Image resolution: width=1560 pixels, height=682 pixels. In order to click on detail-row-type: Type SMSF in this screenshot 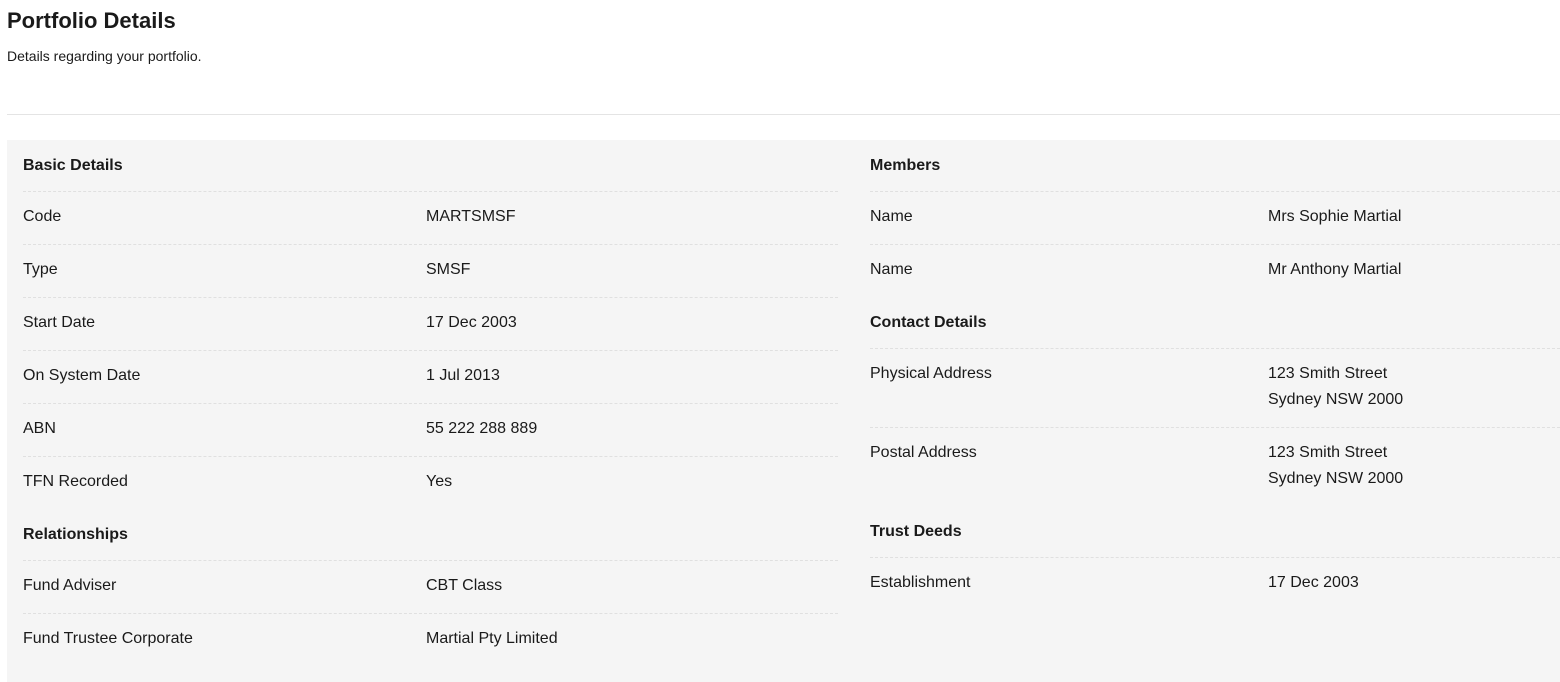, I will do `click(430, 271)`.